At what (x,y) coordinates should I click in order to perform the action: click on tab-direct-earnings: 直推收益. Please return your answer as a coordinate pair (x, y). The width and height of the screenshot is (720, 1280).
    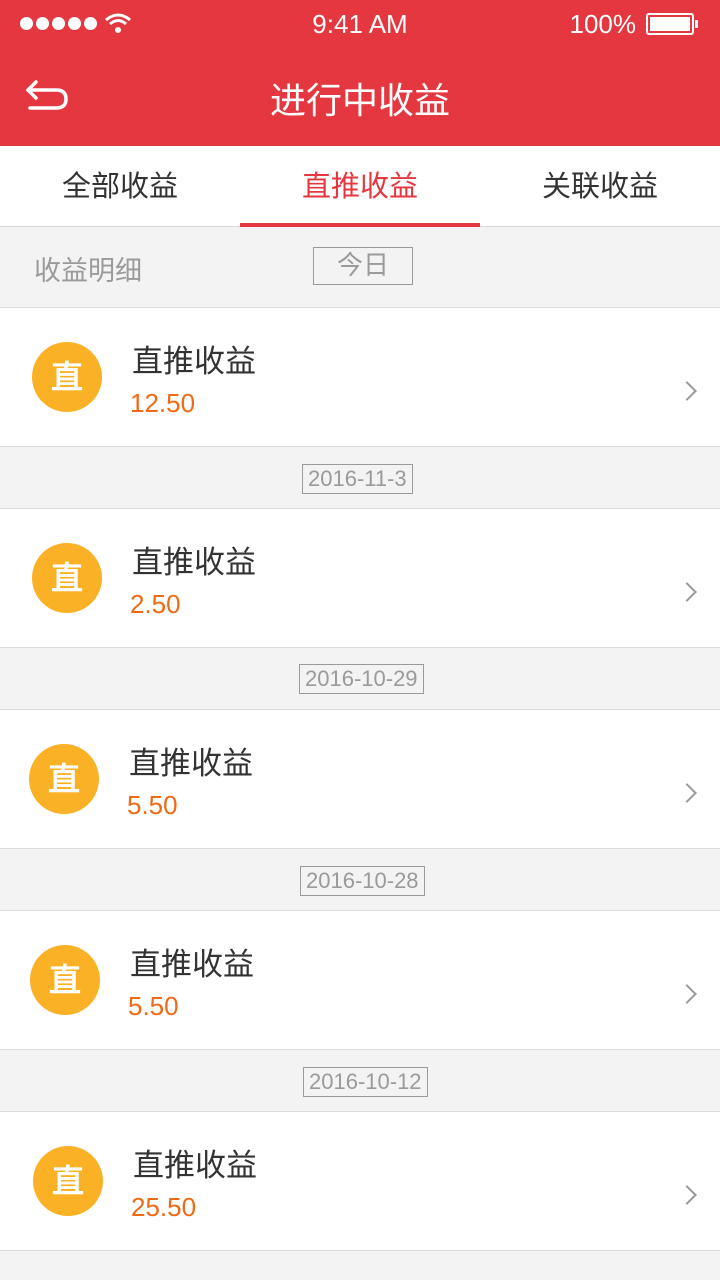
    Looking at the image, I should click on (360, 186).